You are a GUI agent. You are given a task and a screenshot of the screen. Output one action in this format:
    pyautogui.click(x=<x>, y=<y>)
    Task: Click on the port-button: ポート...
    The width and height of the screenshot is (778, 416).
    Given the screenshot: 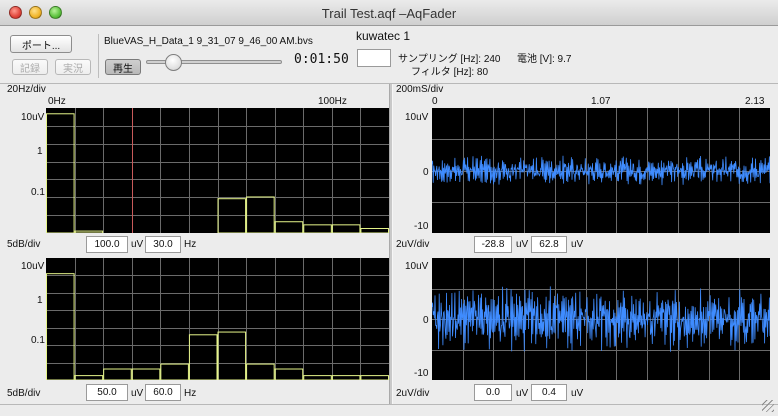 What is the action you would take?
    pyautogui.click(x=41, y=44)
    